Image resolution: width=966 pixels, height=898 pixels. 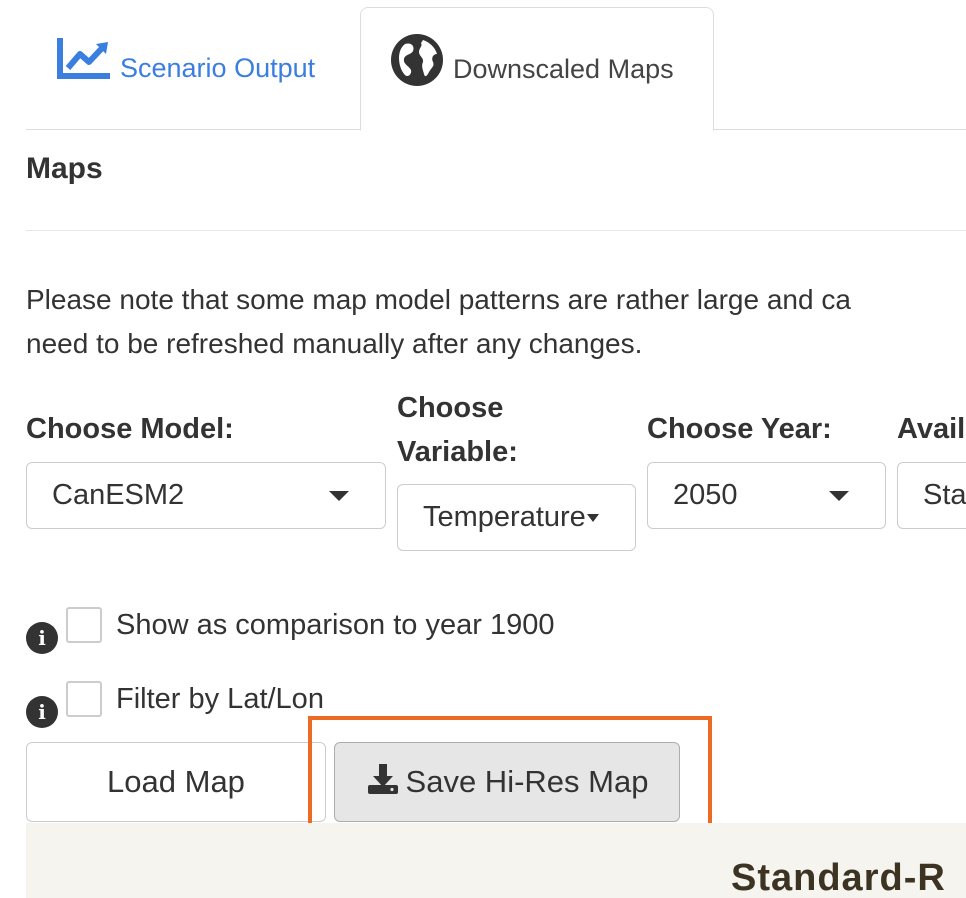 I want to click on latlon-label: Filter by Lat/Lon, so click(x=220, y=698).